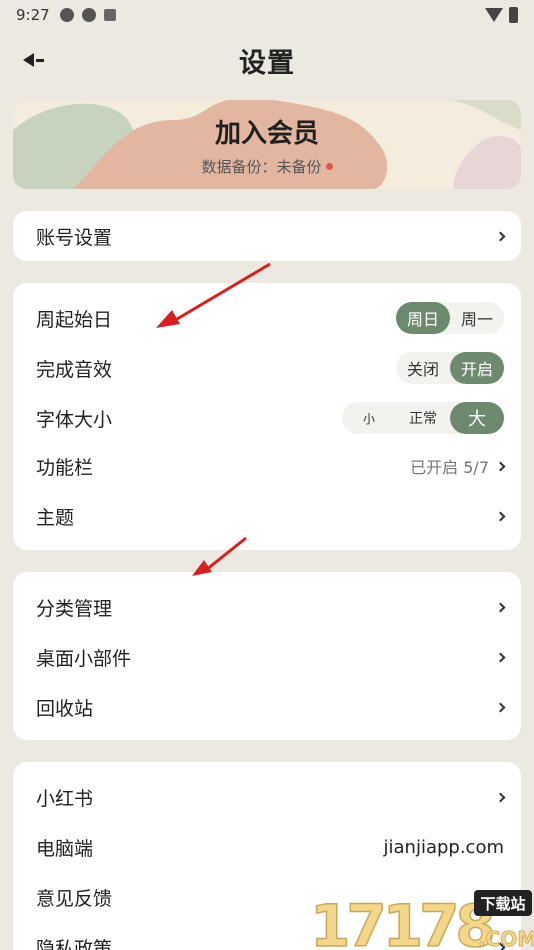  Describe the element at coordinates (84, 658) in the screenshot. I see `row-label: 桌面小部件` at that location.